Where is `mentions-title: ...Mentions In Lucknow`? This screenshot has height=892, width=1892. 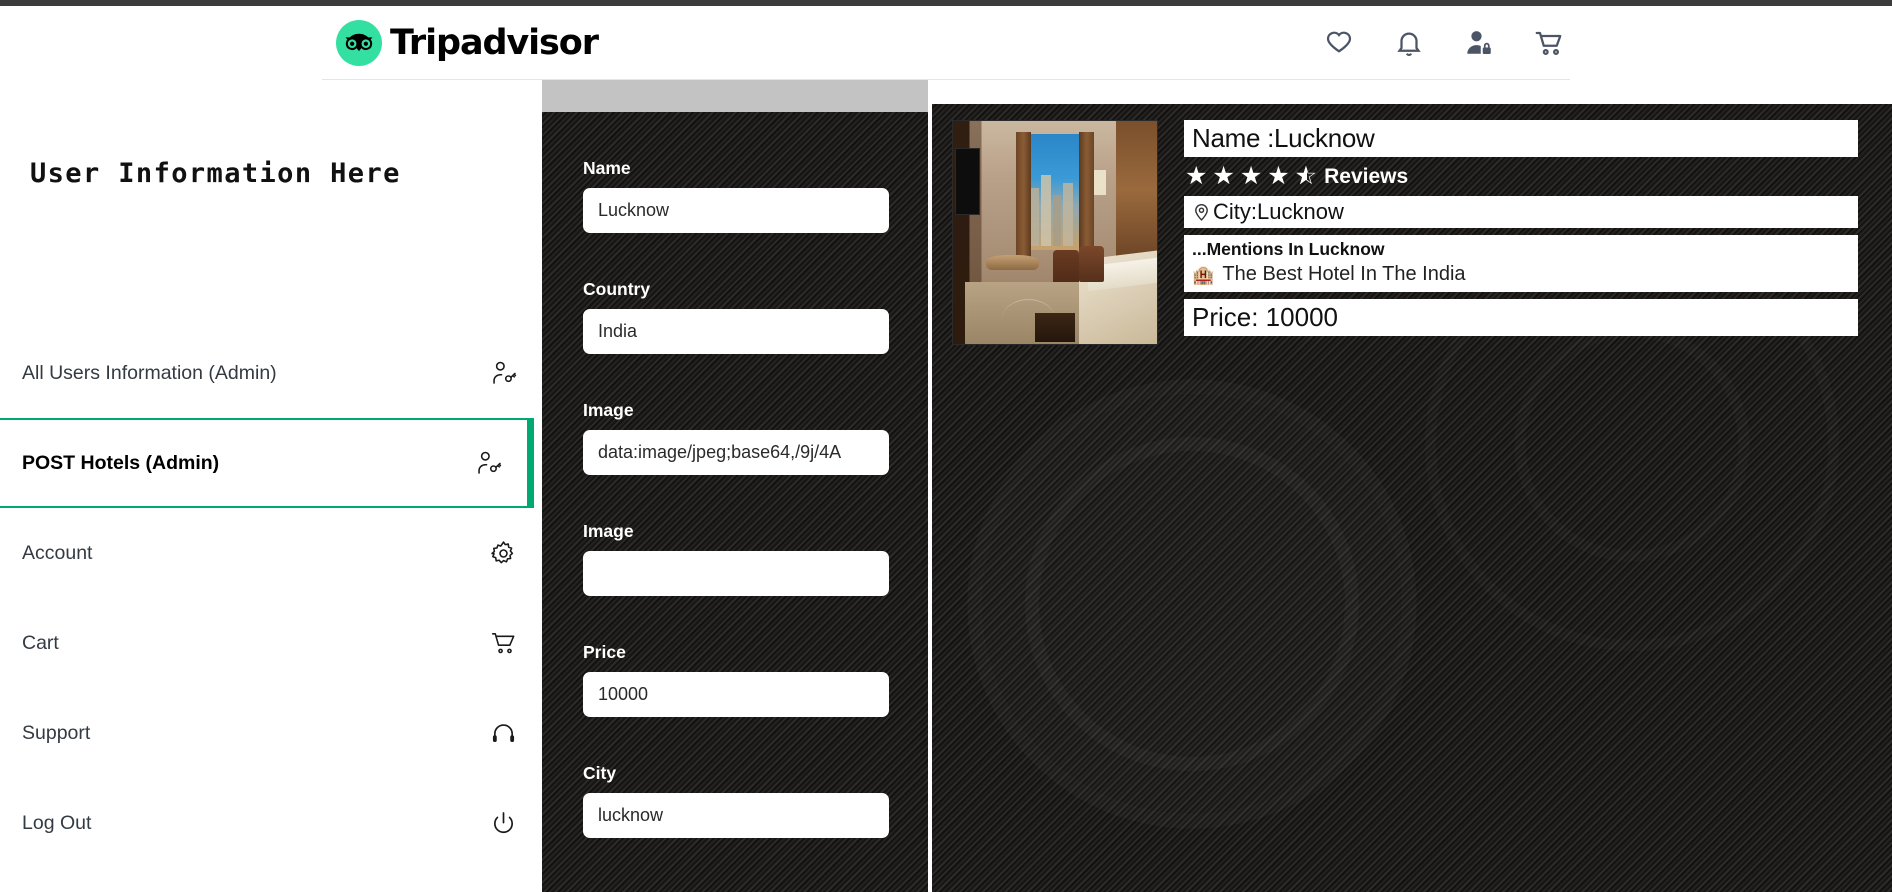 mentions-title: ...Mentions In Lucknow is located at coordinates (1288, 249).